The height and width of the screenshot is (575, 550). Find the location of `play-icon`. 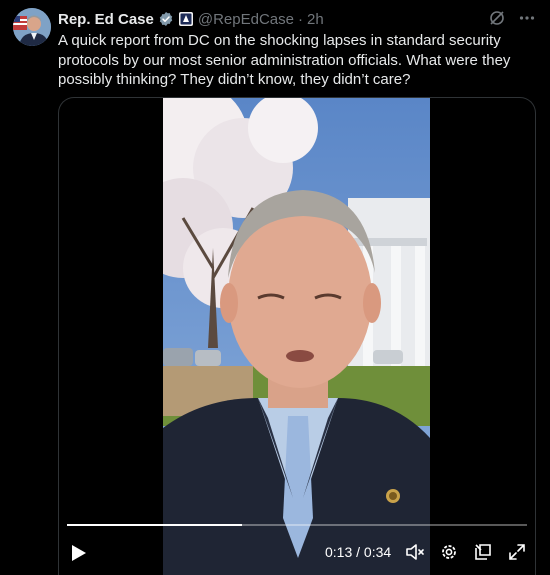

play-icon is located at coordinates (79, 553).